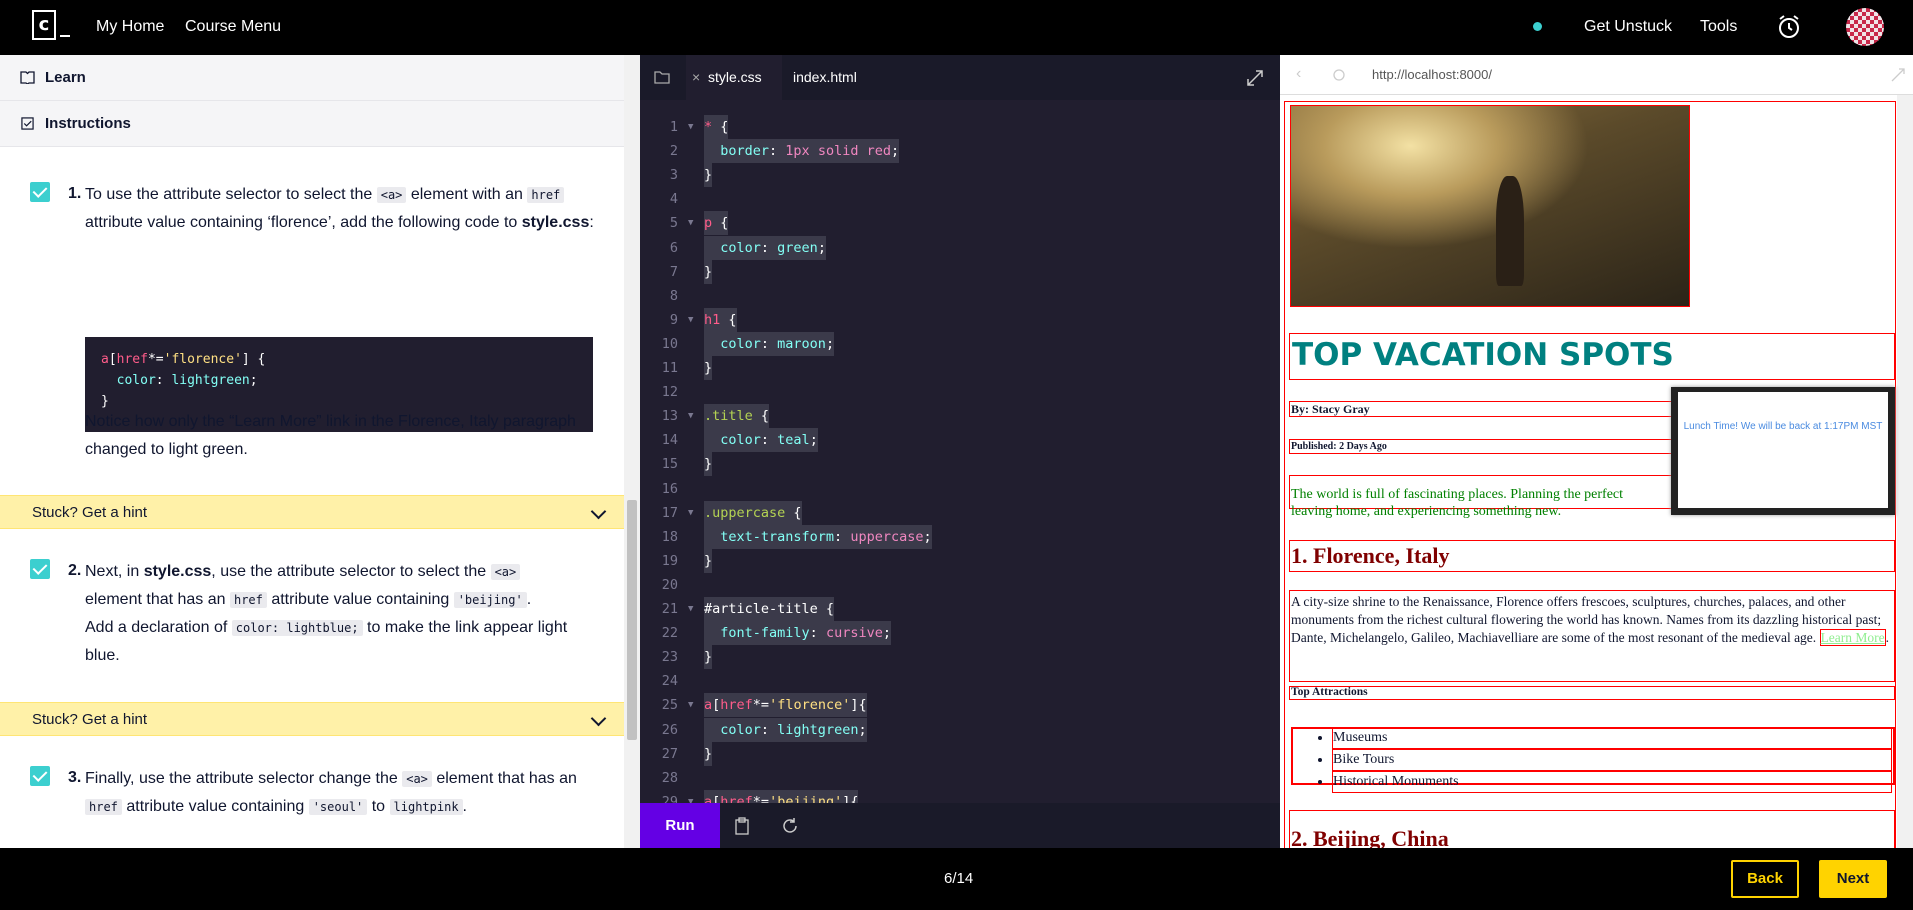 Image resolution: width=1913 pixels, height=910 pixels. What do you see at coordinates (669, 609) in the screenshot?
I see `line-number: 21` at bounding box center [669, 609].